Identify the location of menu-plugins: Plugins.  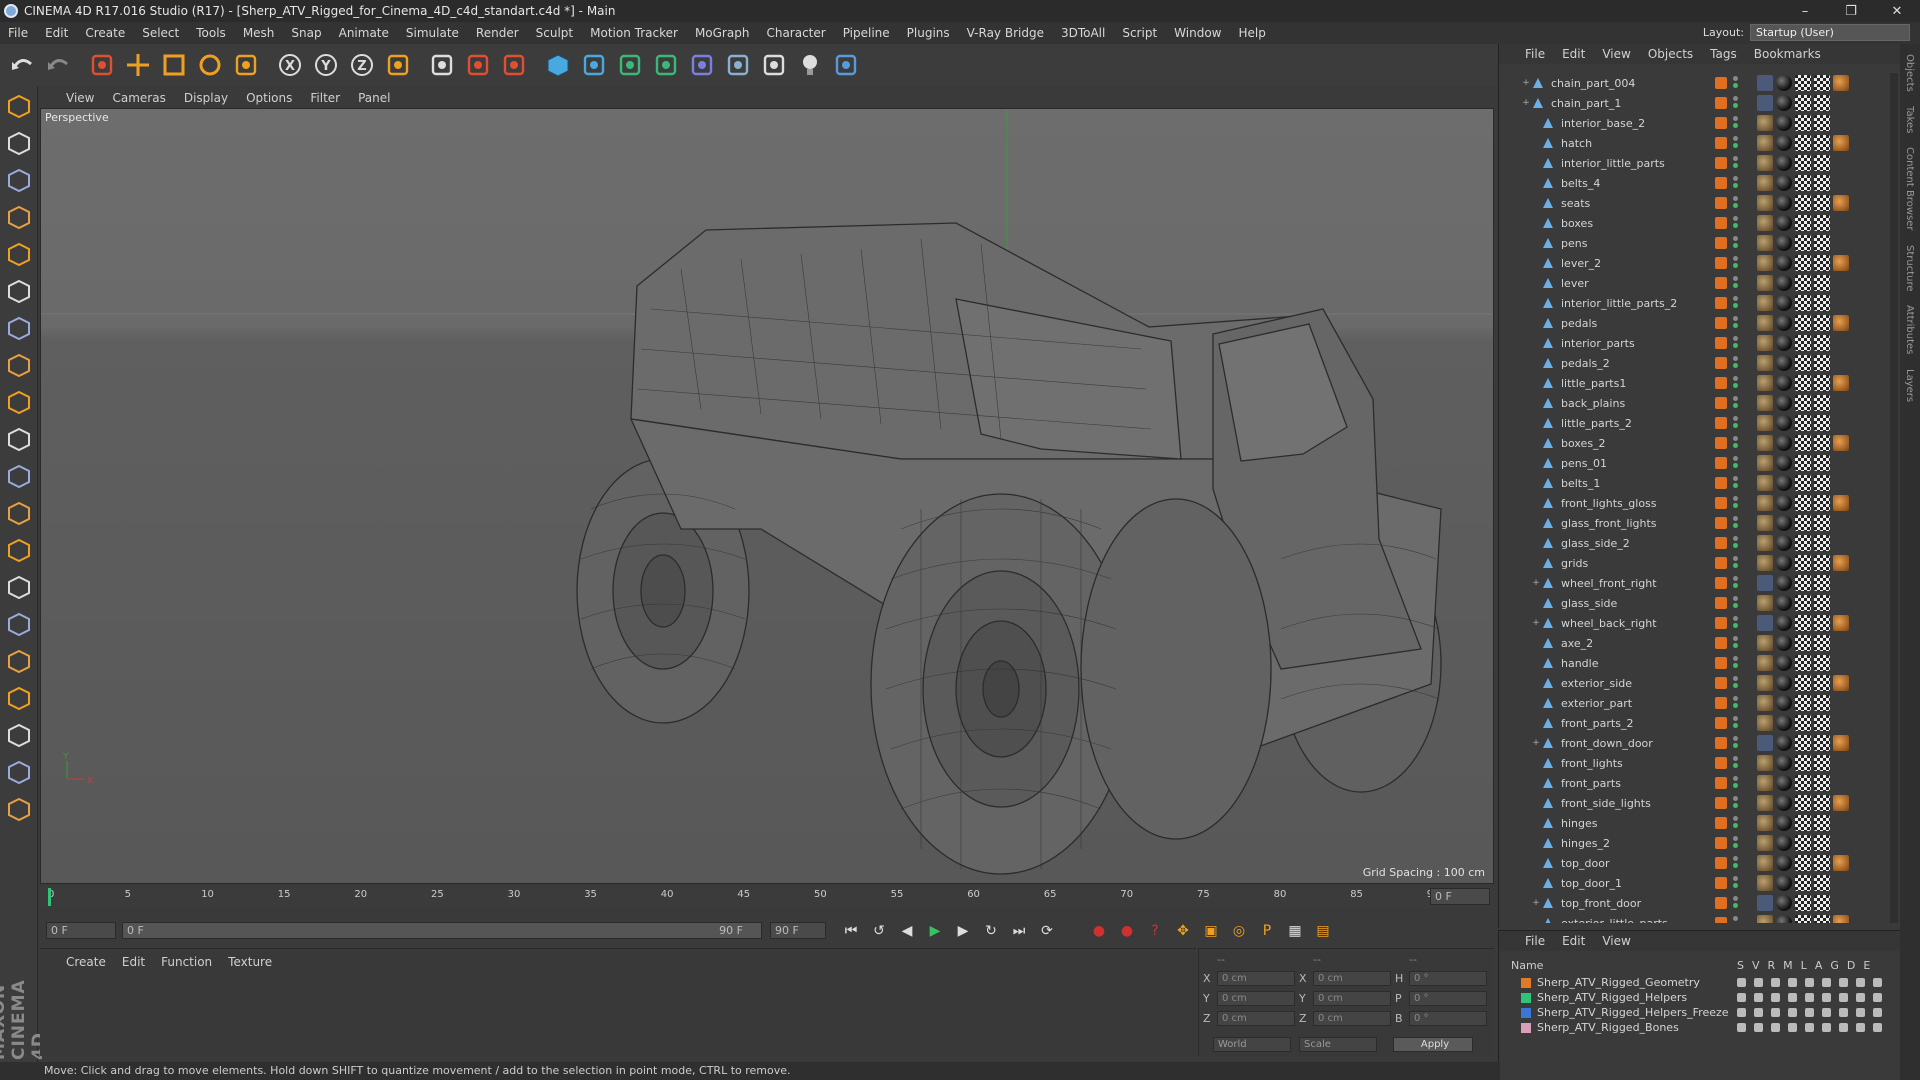
(928, 33).